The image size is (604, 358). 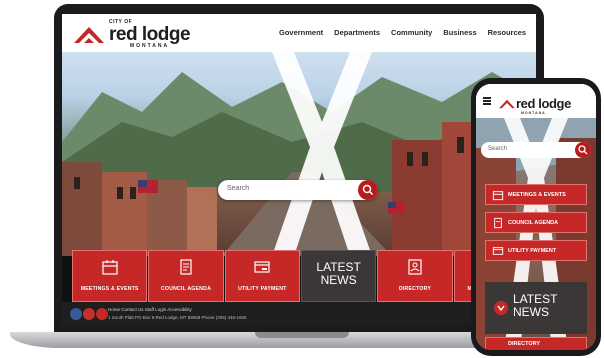 I want to click on logo-name: red lodge, so click(x=150, y=34).